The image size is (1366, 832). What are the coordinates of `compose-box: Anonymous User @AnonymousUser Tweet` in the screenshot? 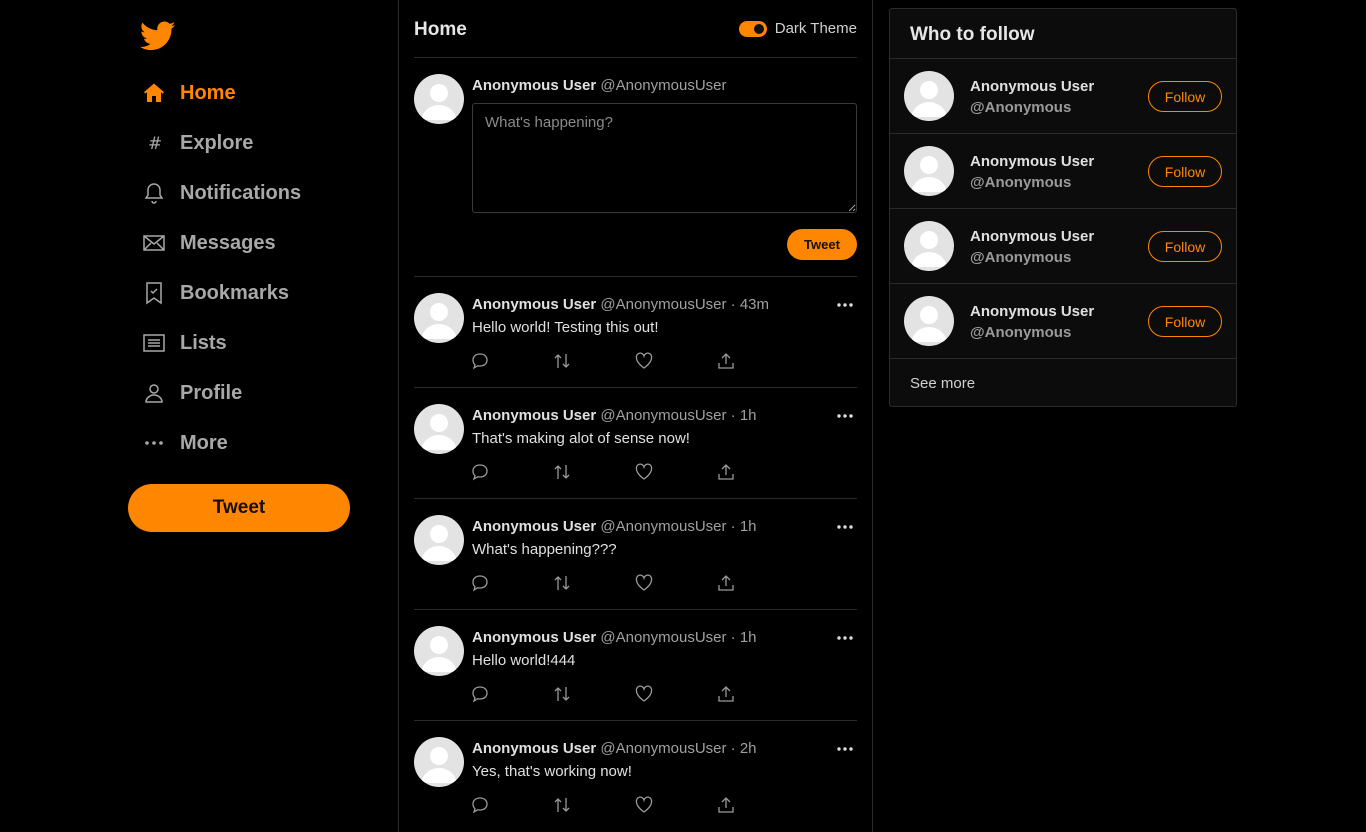 It's located at (635, 167).